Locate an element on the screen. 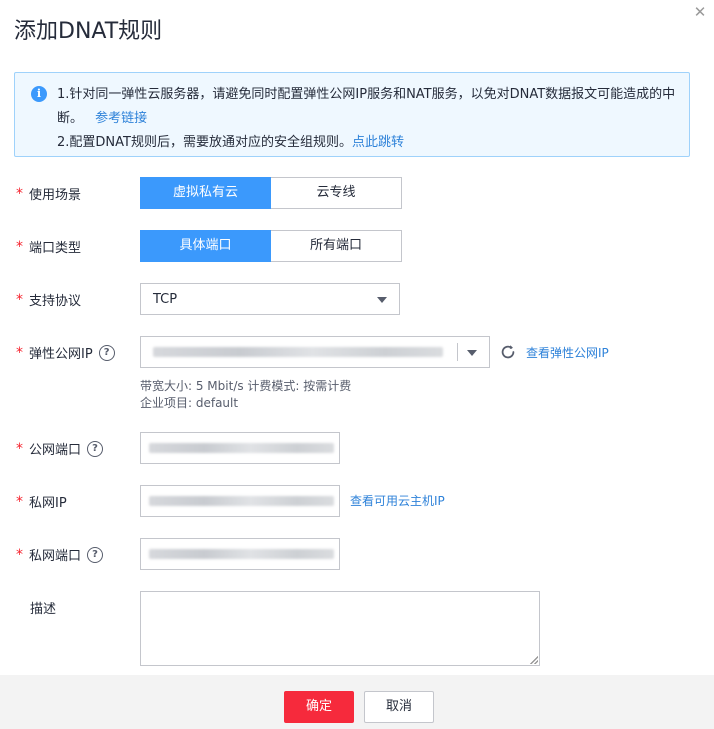  private-ip-label-text: 私网IP is located at coordinates (48, 503).